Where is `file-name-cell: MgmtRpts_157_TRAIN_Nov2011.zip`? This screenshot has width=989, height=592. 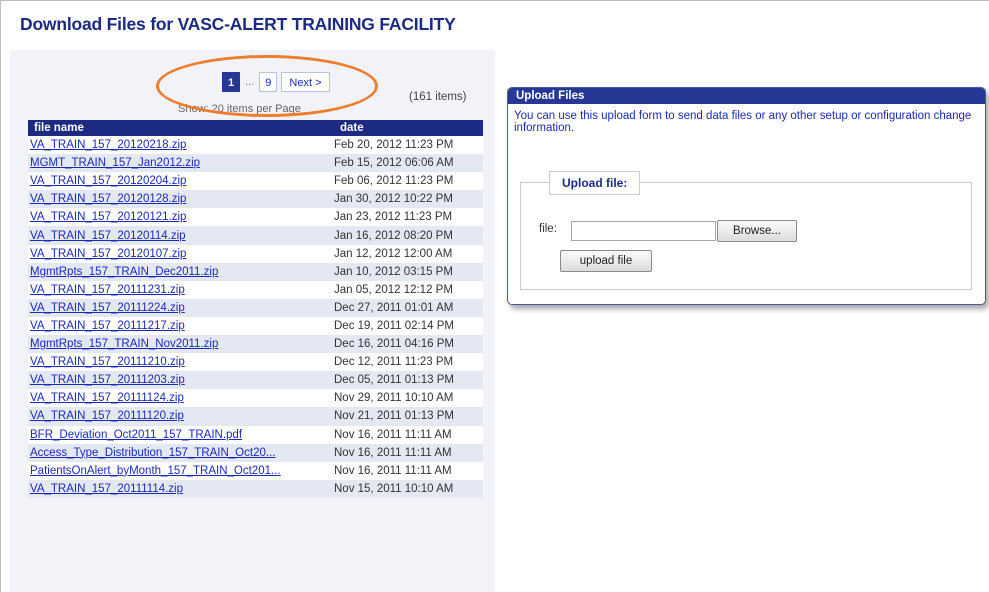
file-name-cell: MgmtRpts_157_TRAIN_Nov2011.zip is located at coordinates (179, 344).